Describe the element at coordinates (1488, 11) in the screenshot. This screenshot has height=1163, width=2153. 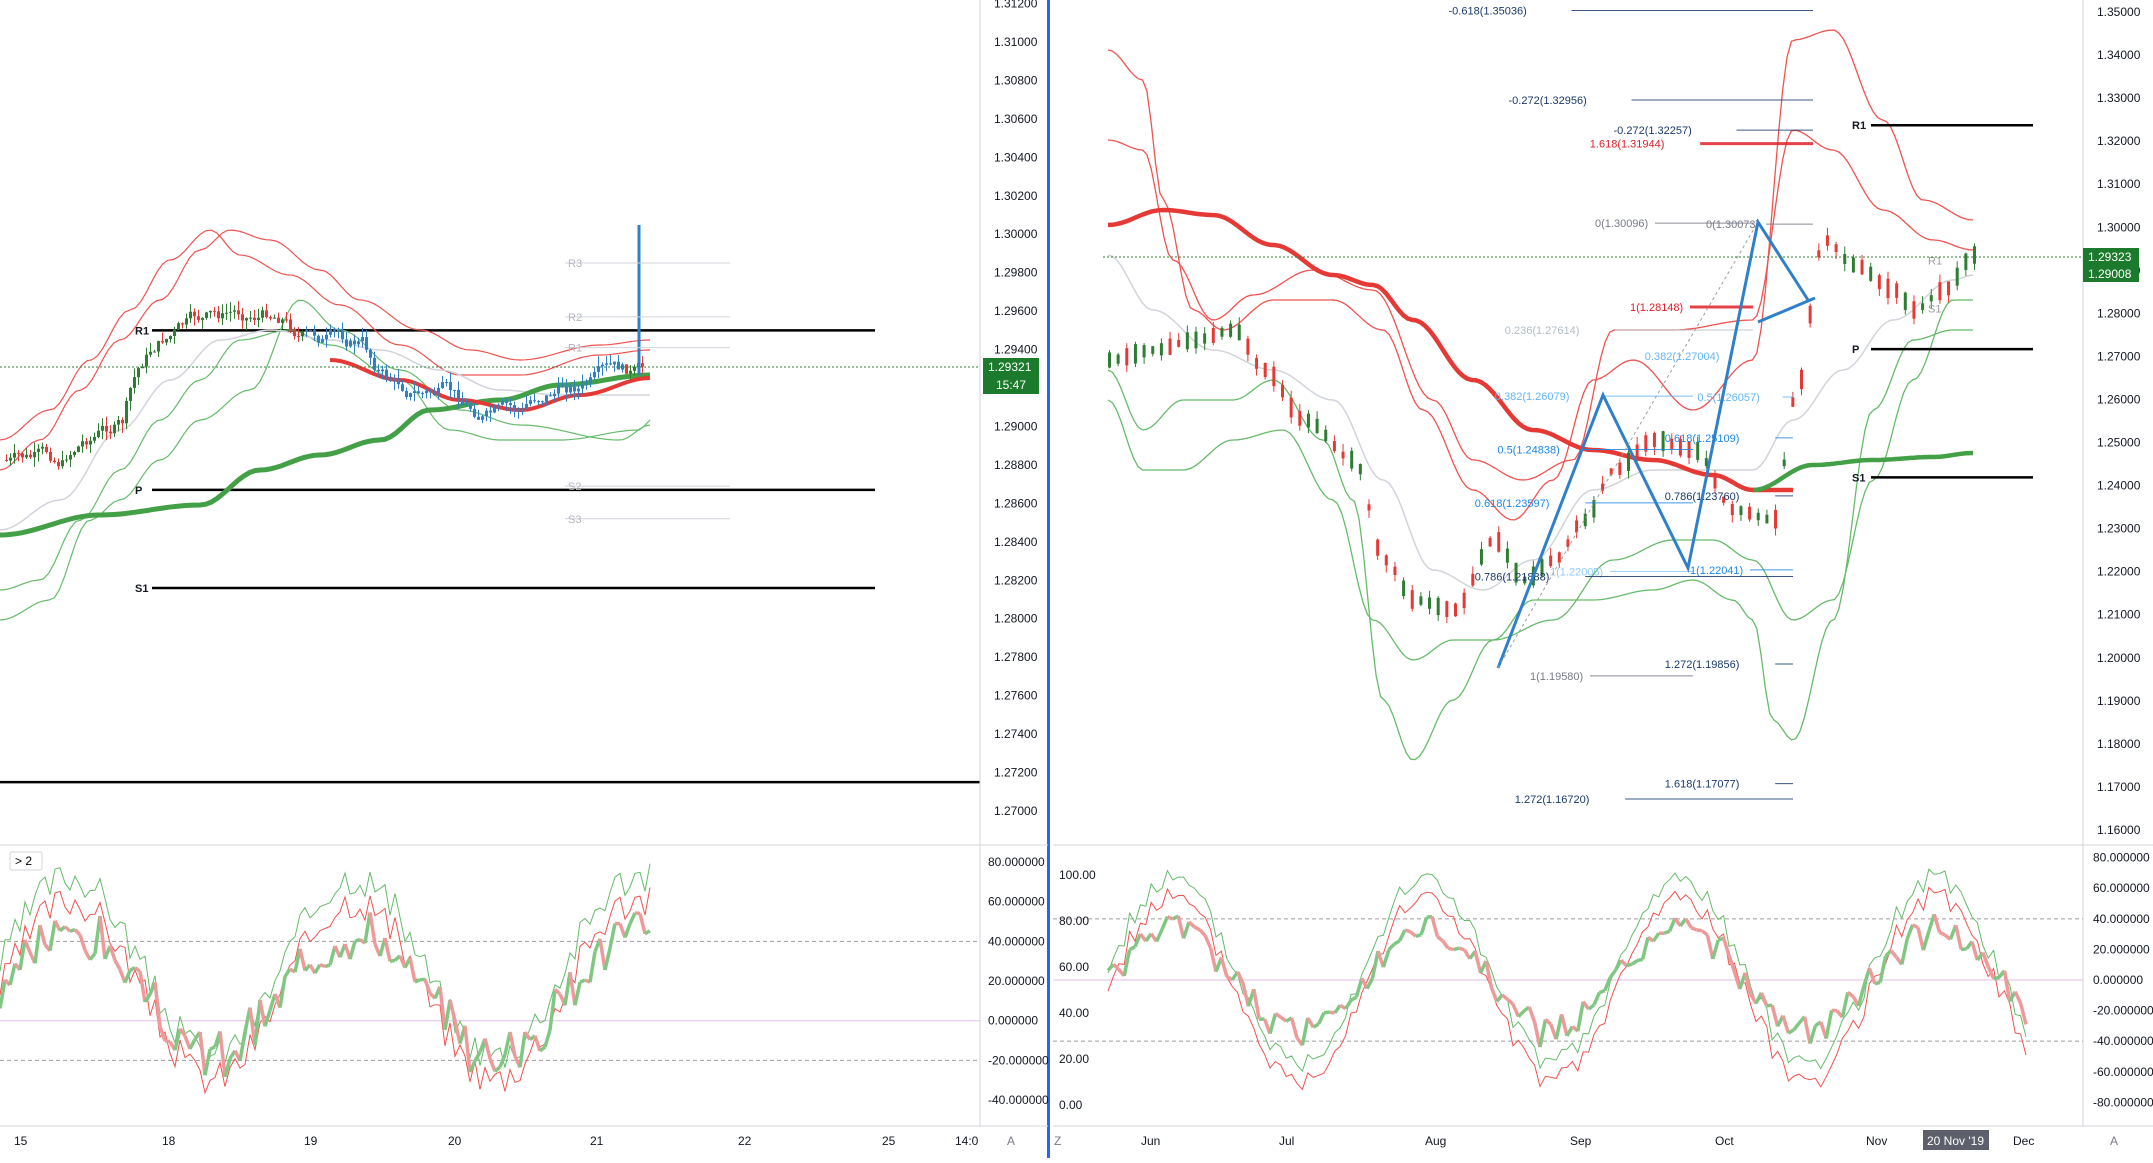
I see `right-fib-label: -0.618(1.35036)` at that location.